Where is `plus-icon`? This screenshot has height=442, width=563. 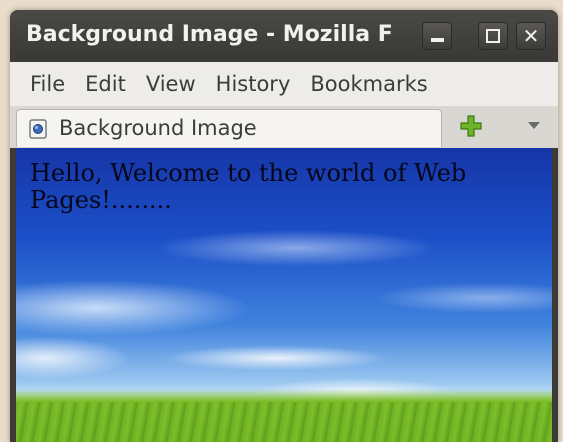
plus-icon is located at coordinates (471, 126).